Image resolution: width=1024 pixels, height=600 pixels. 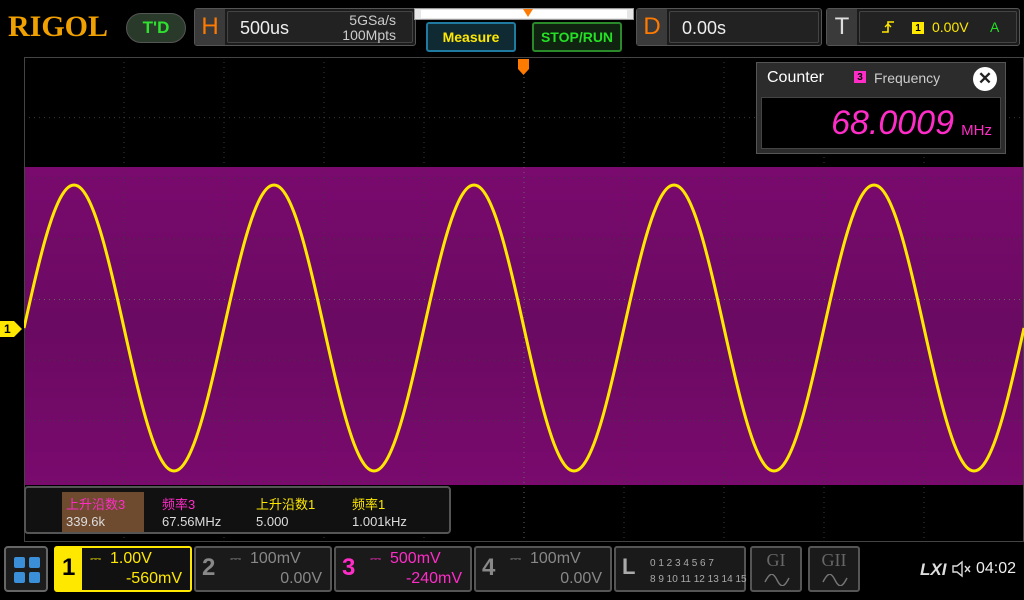 I want to click on ch1-marker-label: 1, so click(x=7, y=329).